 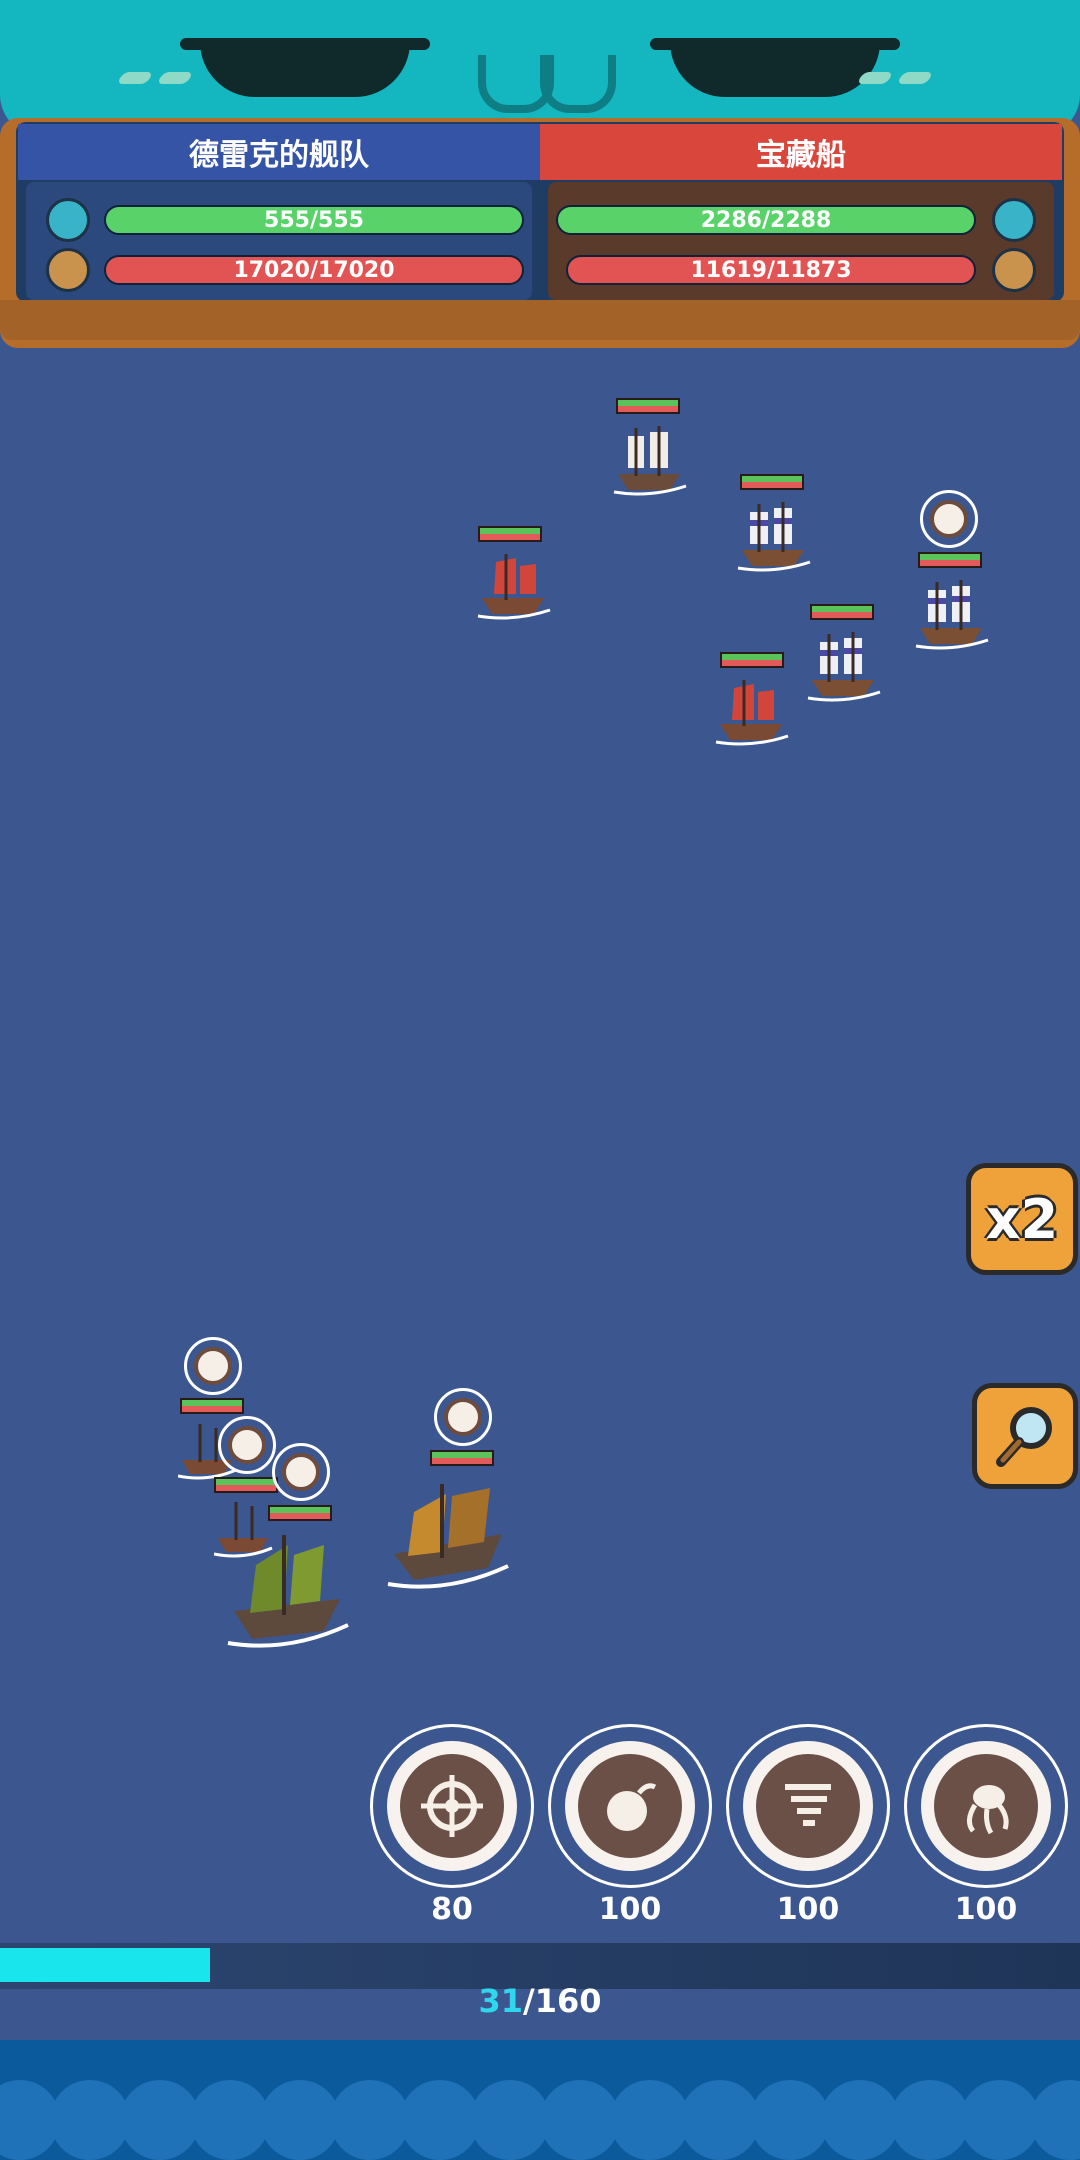 I want to click on player-flagship, so click(x=289, y=1592).